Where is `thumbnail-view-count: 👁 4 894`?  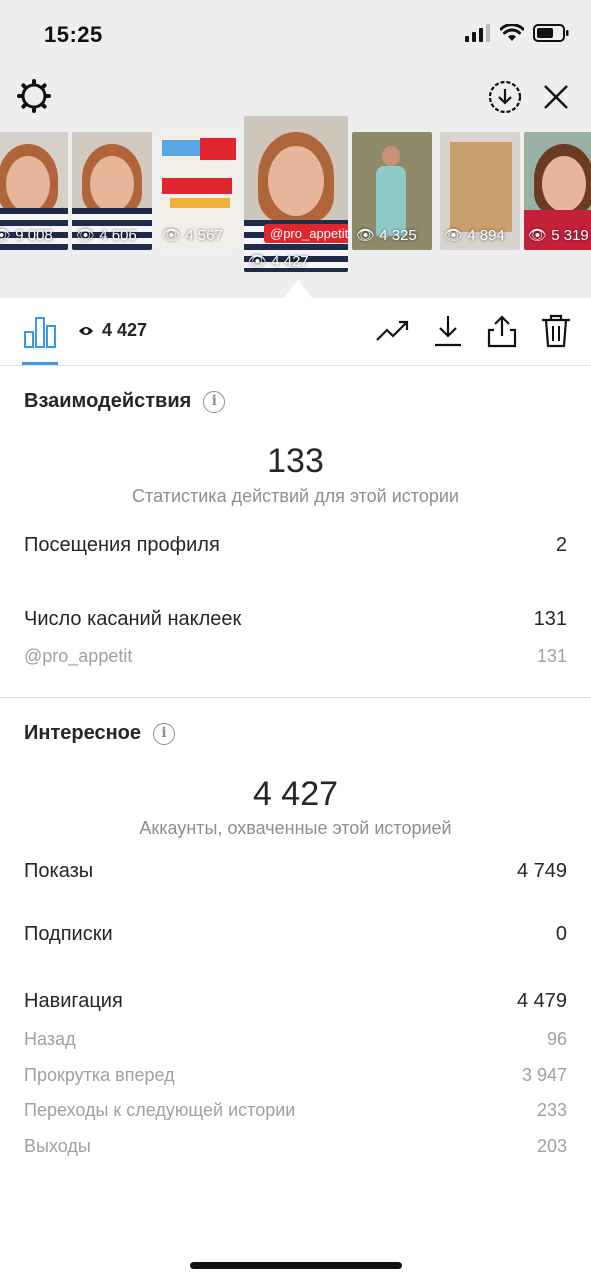 thumbnail-view-count: 👁 4 894 is located at coordinates (474, 235).